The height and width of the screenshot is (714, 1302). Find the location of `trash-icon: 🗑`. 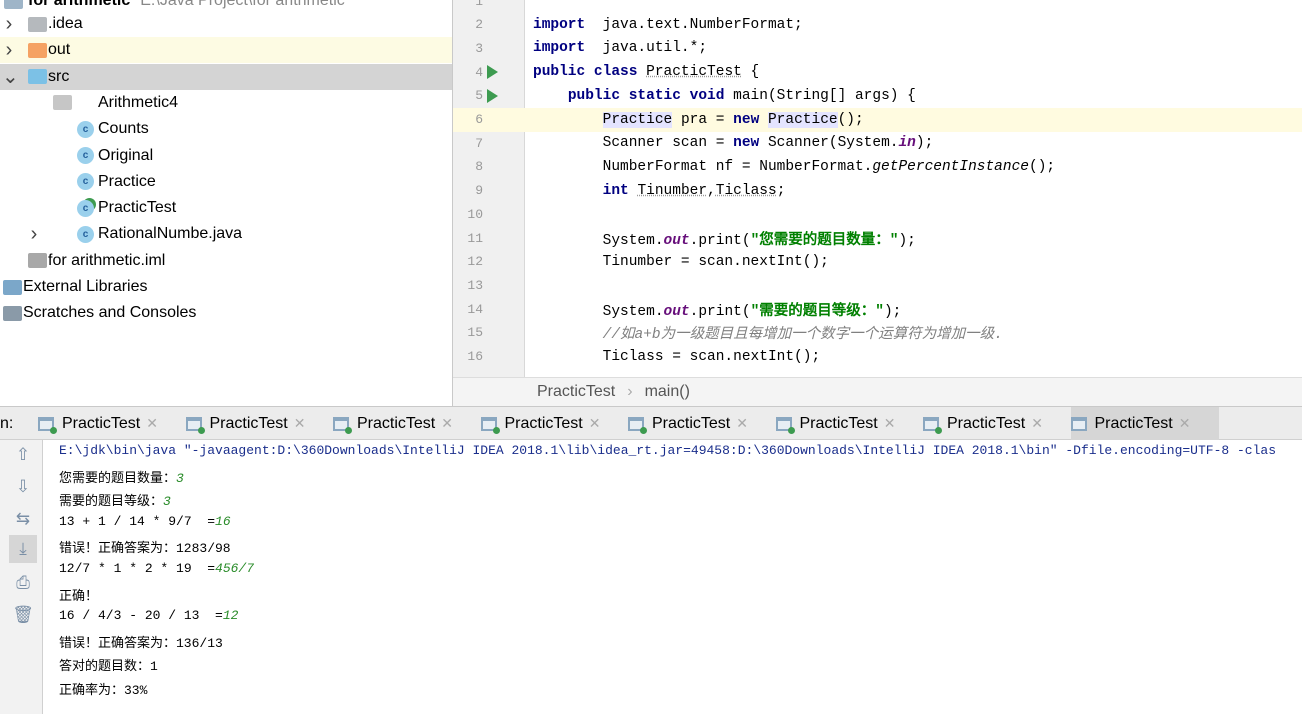

trash-icon: 🗑 is located at coordinates (23, 615).